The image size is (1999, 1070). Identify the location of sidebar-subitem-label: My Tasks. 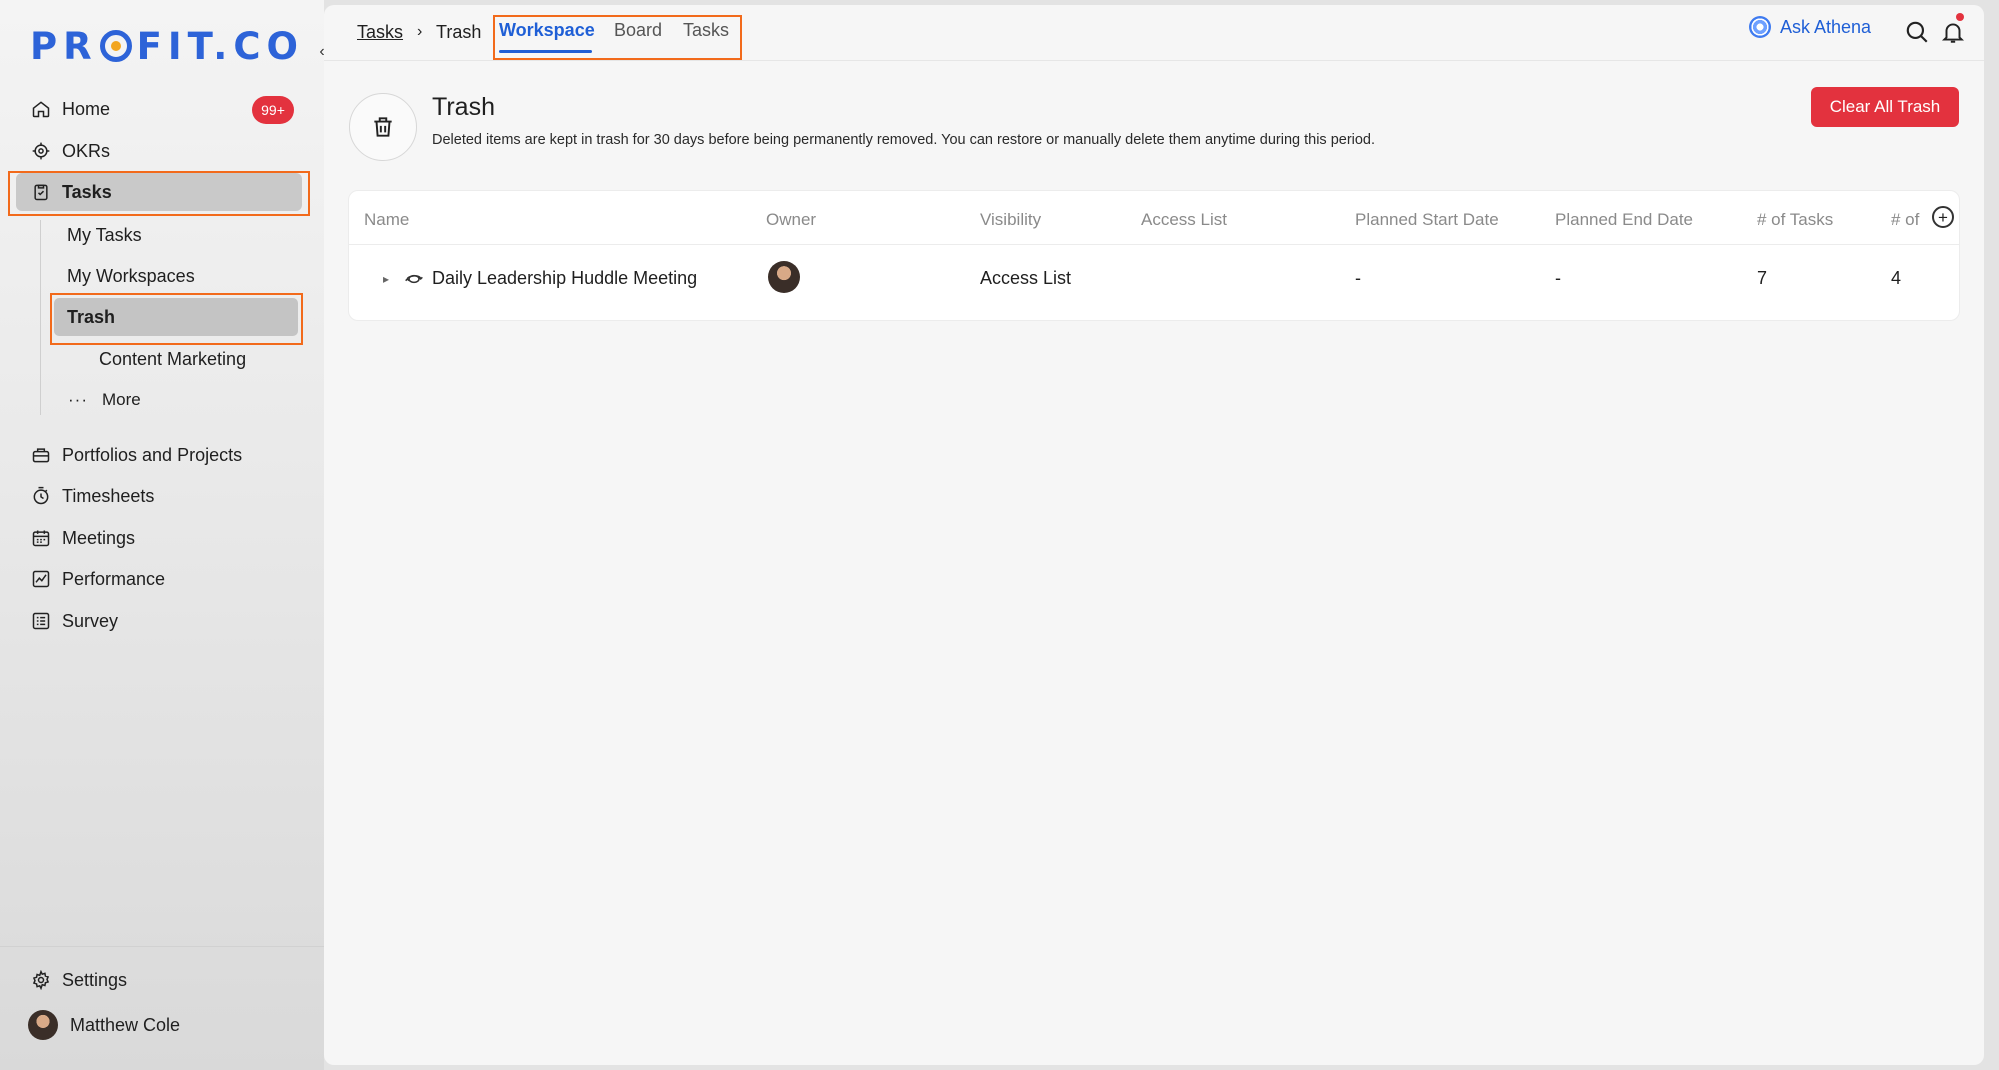
(104, 234).